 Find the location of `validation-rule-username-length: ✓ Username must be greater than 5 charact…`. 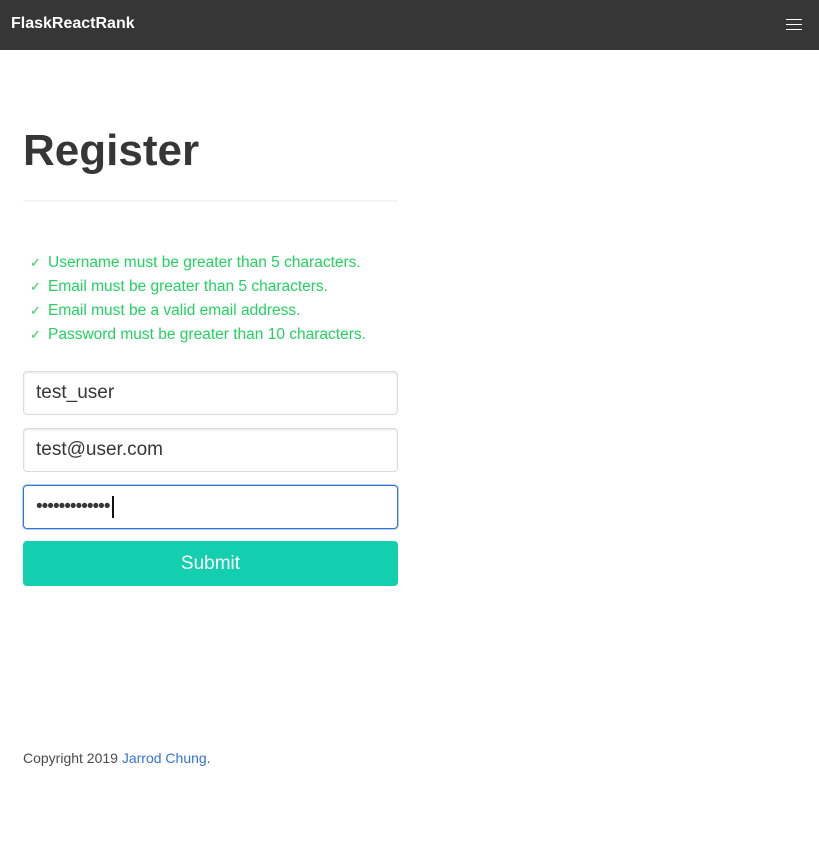

validation-rule-username-length: ✓ Username must be greater than 5 charact… is located at coordinates (198, 263).